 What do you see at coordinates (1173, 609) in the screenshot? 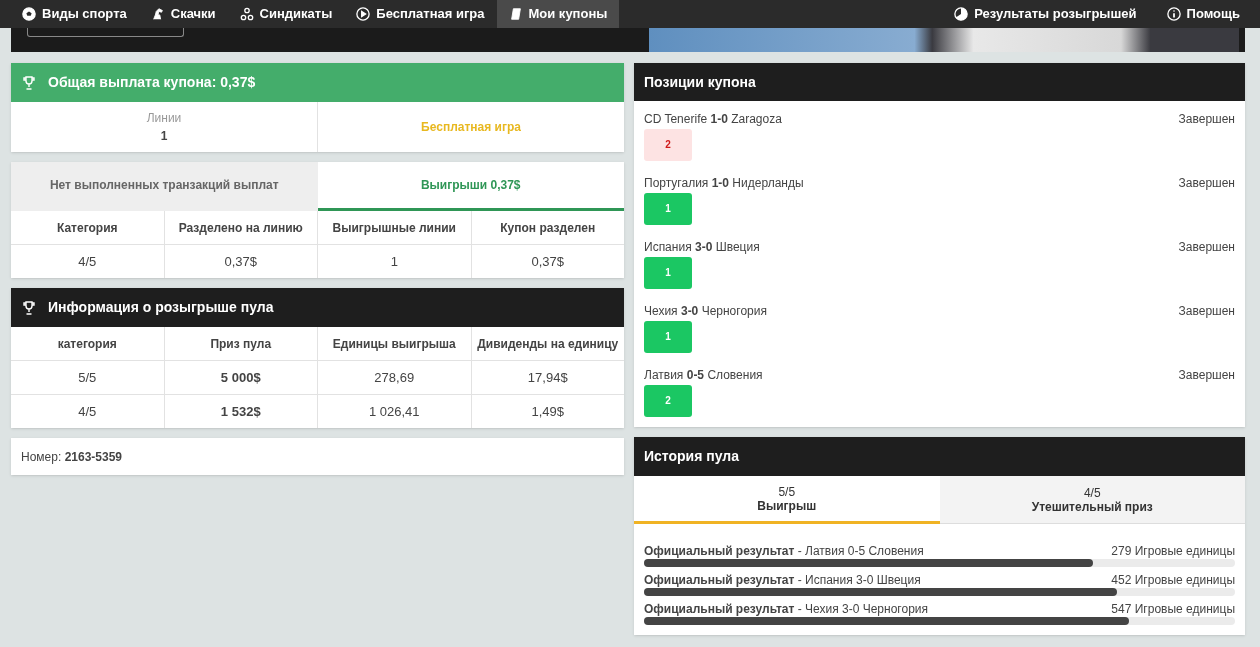
I see `game-units: 547 Игровые единицы` at bounding box center [1173, 609].